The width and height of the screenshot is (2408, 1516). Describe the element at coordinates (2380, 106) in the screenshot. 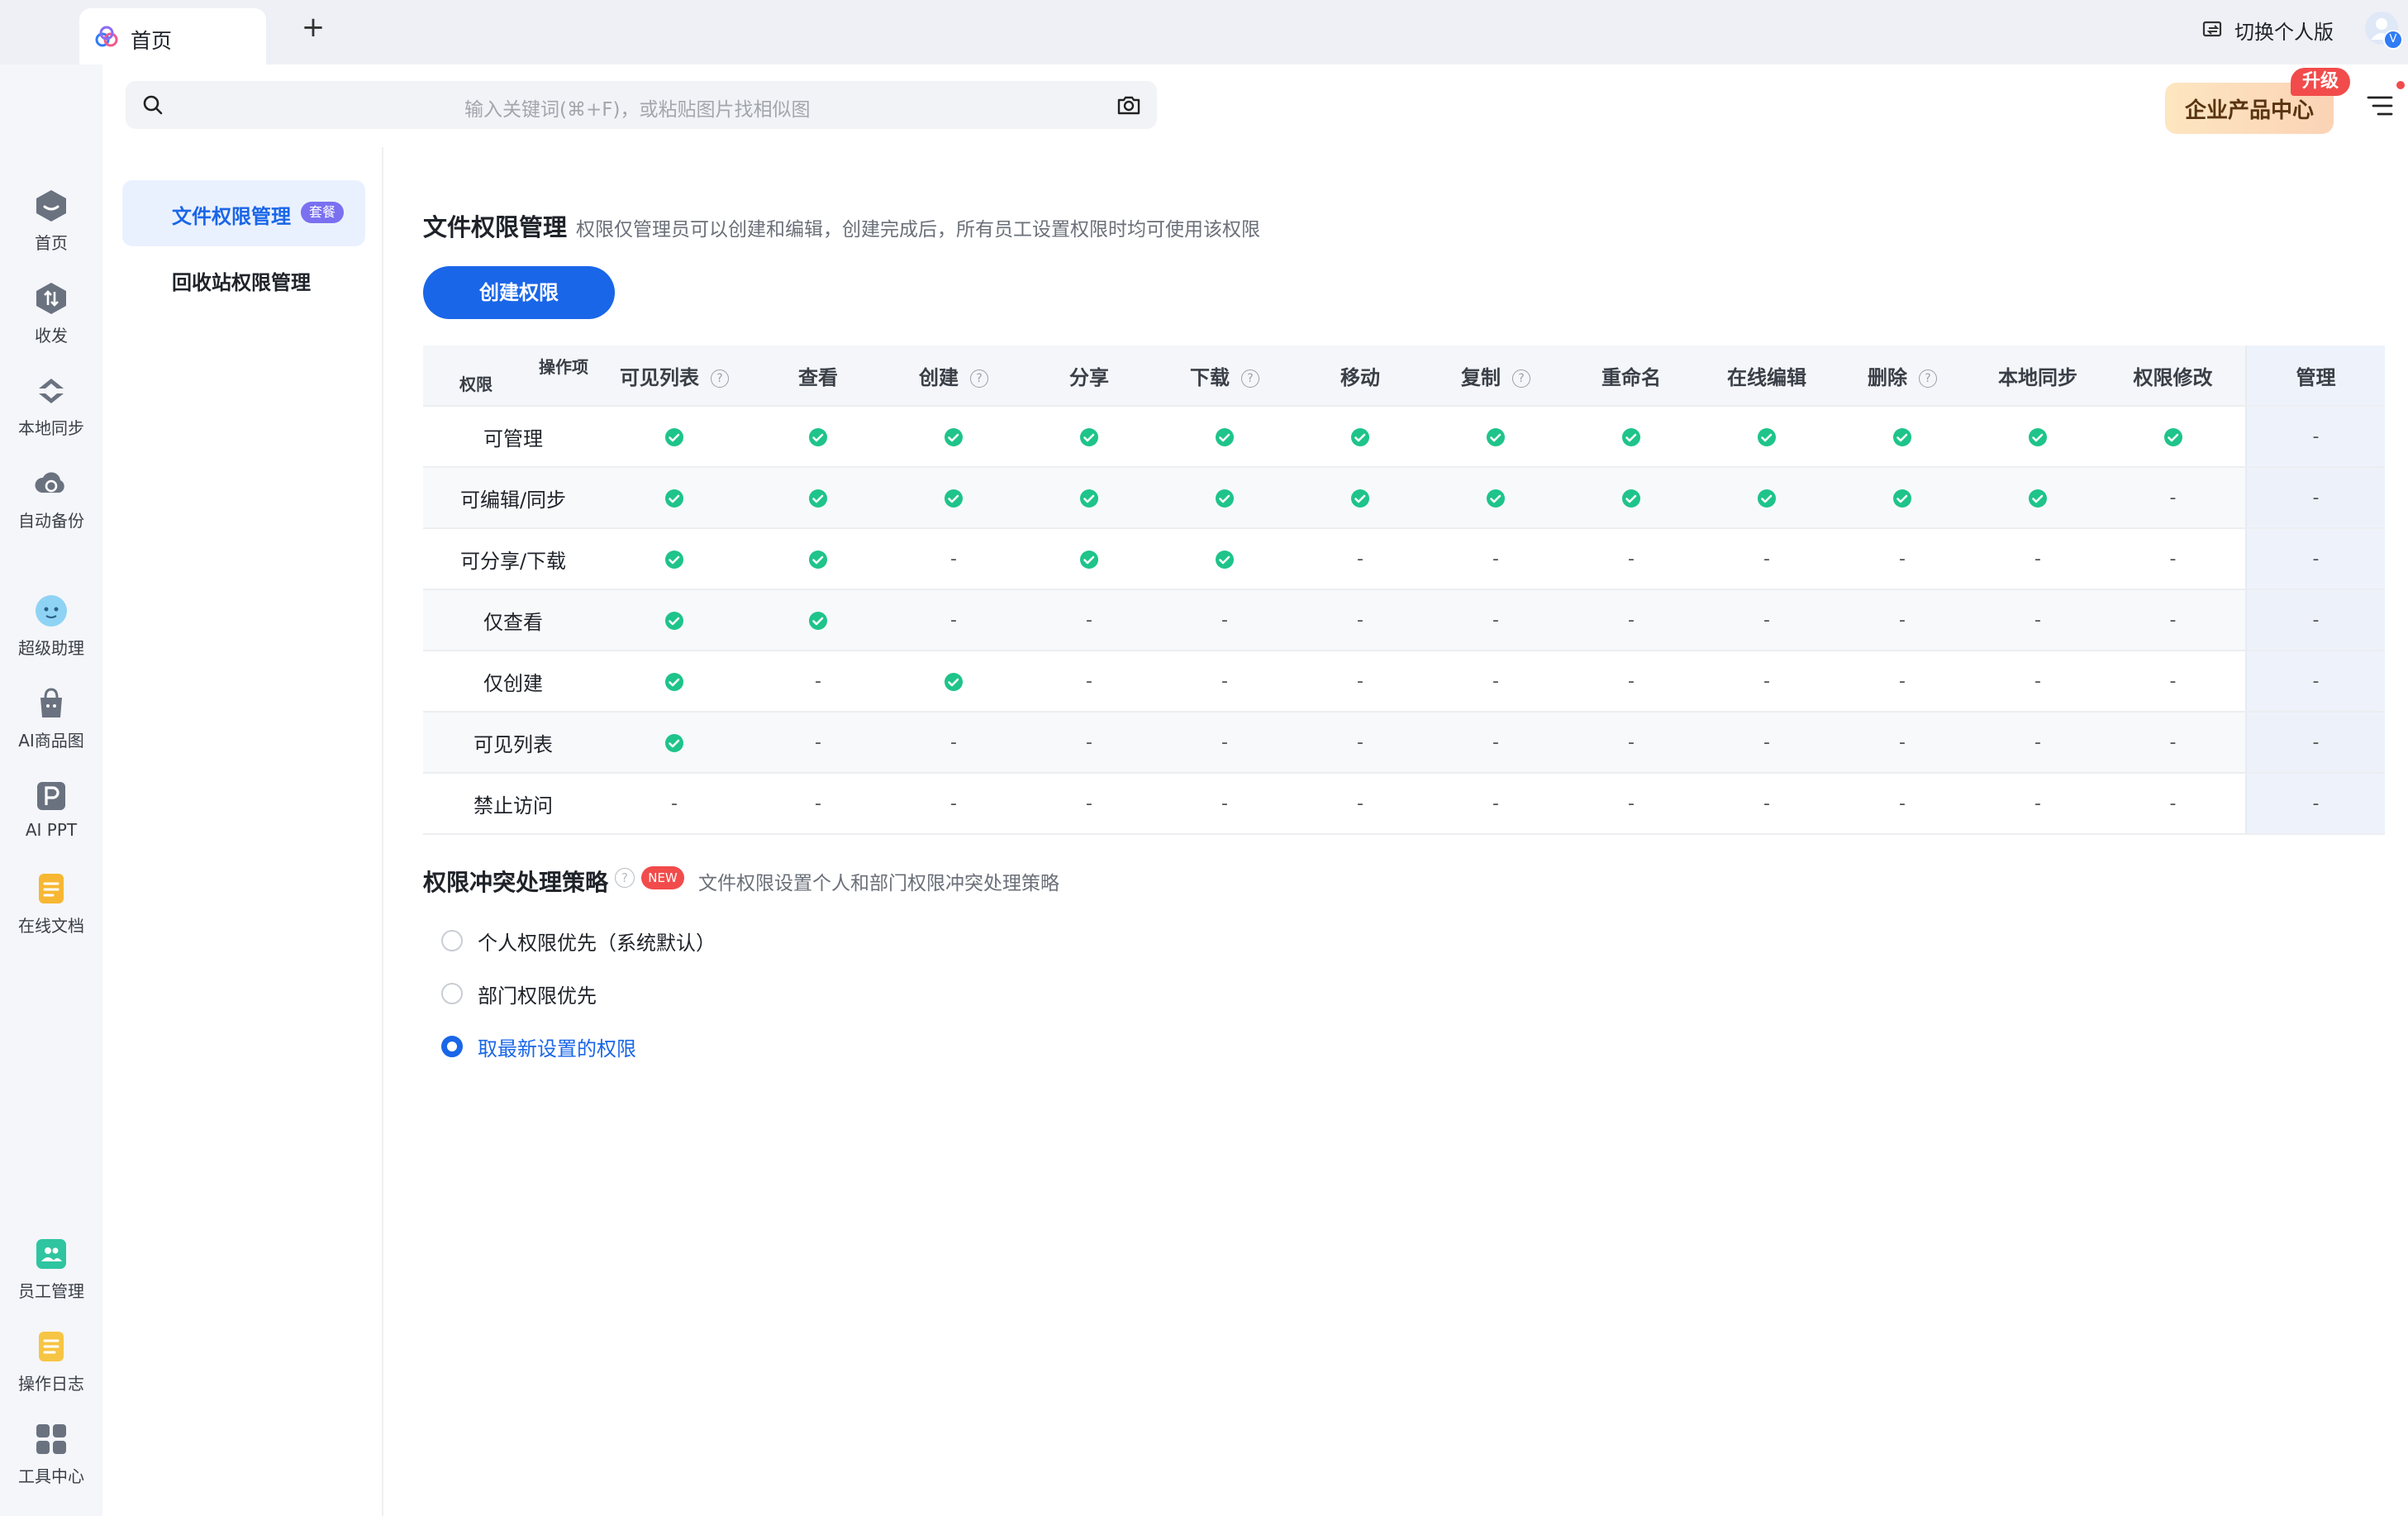

I see `menu-icon` at that location.